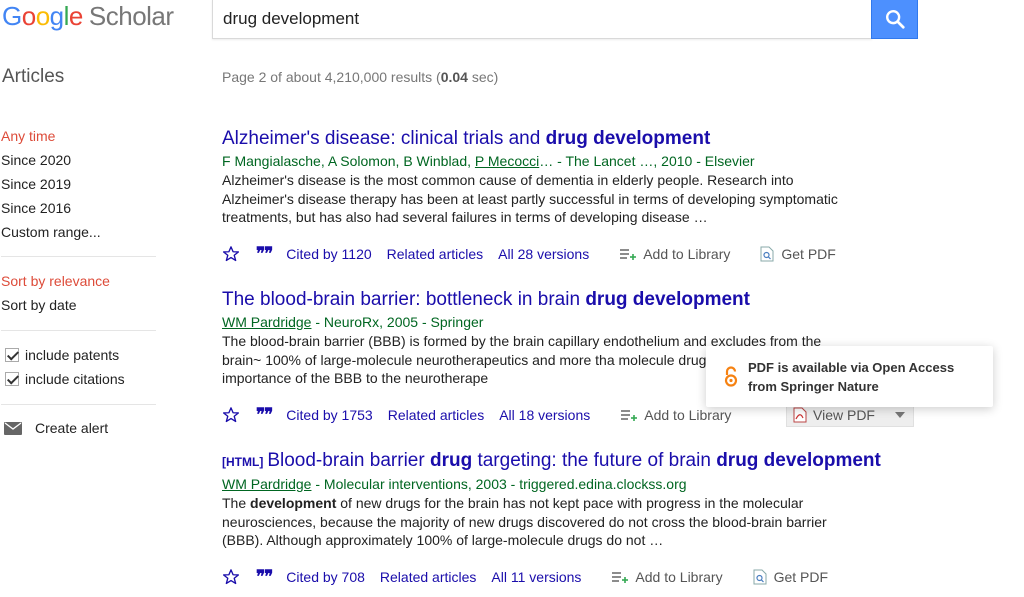 This screenshot has width=1024, height=597. I want to click on title-text: Blood-brain barrier, so click(348, 460).